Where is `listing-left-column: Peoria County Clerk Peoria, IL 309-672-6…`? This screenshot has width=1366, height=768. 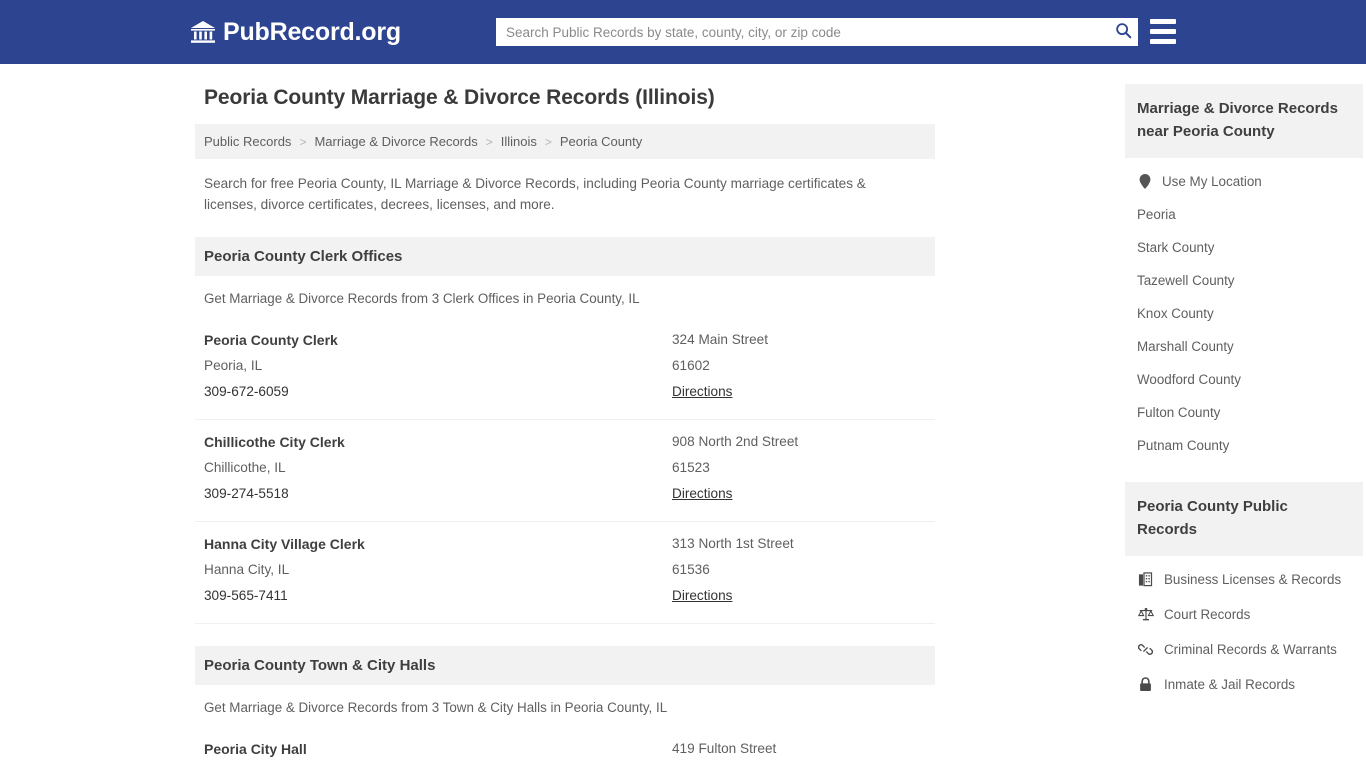
listing-left-column: Peoria County Clerk Peoria, IL 309-672-6… is located at coordinates (438, 366).